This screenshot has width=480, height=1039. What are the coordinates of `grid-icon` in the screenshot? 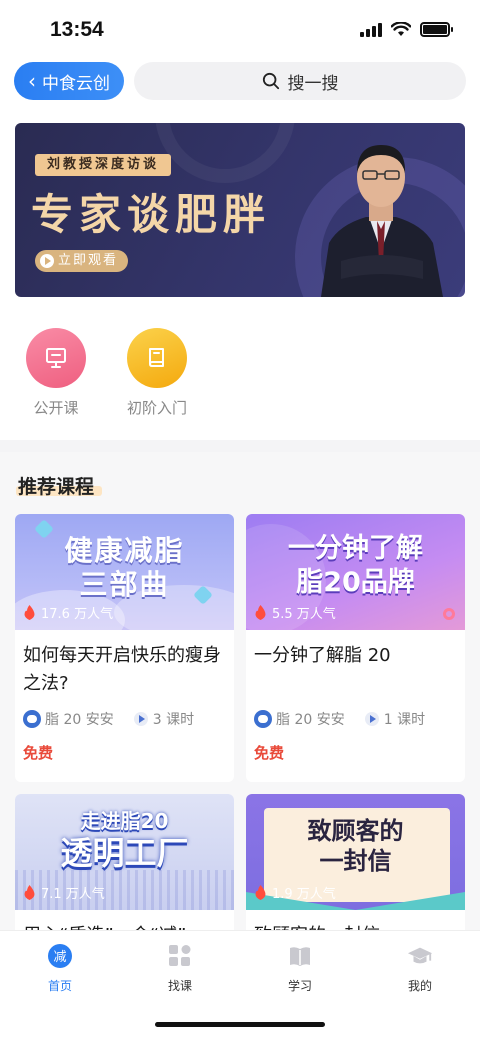 It's located at (180, 956).